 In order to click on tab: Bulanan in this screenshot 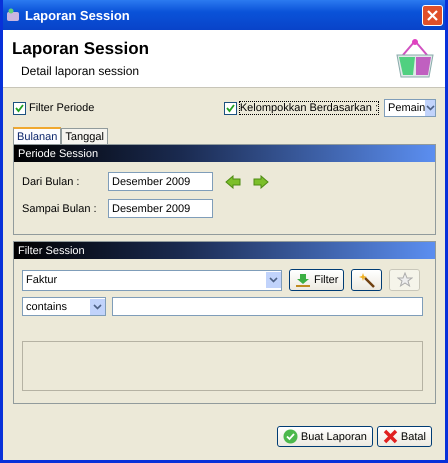, I will do `click(37, 135)`.